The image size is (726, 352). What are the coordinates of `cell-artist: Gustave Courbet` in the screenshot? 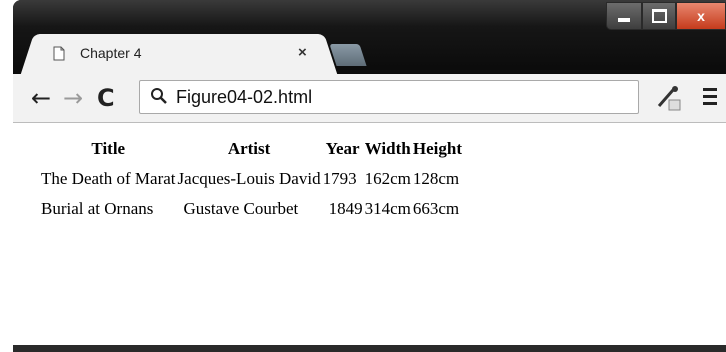 It's located at (241, 208).